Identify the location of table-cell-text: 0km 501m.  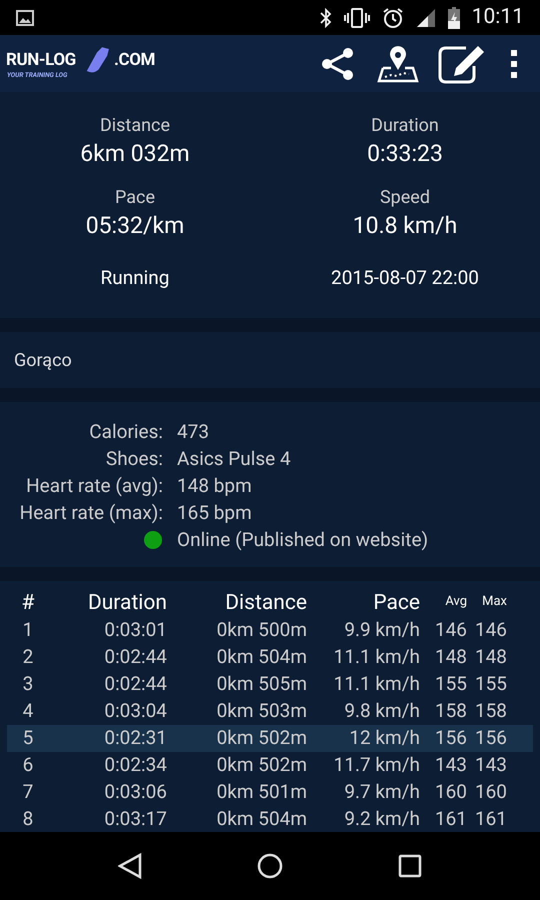
(261, 792).